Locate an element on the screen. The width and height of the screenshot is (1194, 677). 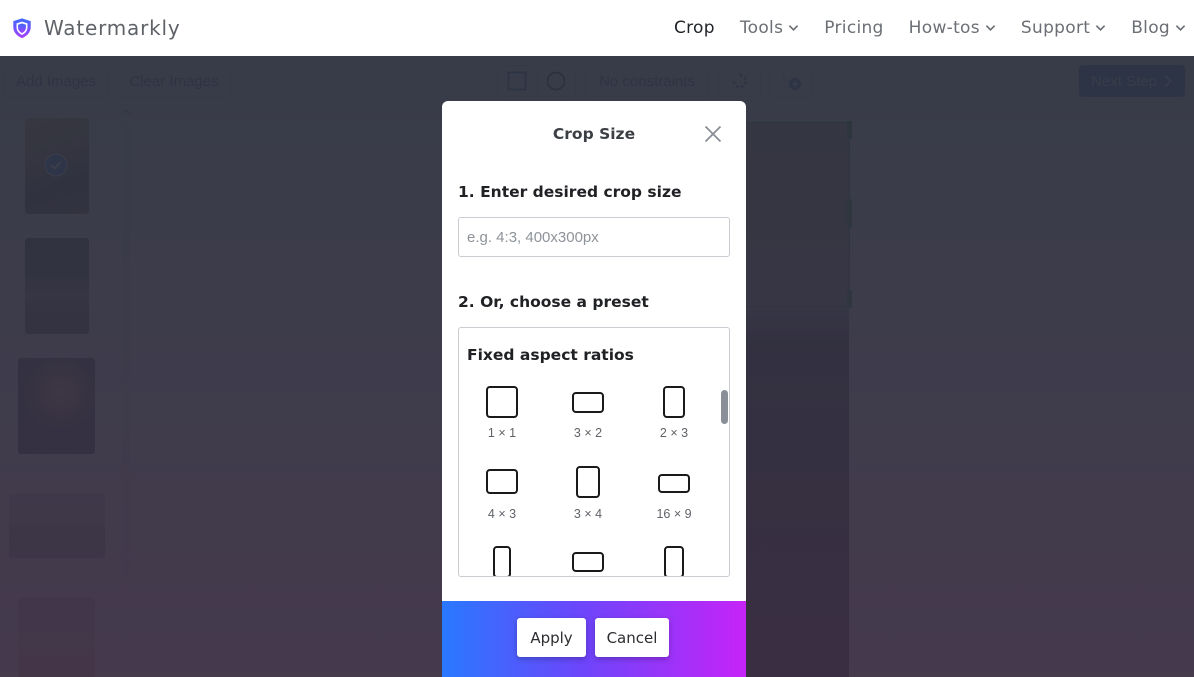
ratio-landscape-icon is located at coordinates (588, 562).